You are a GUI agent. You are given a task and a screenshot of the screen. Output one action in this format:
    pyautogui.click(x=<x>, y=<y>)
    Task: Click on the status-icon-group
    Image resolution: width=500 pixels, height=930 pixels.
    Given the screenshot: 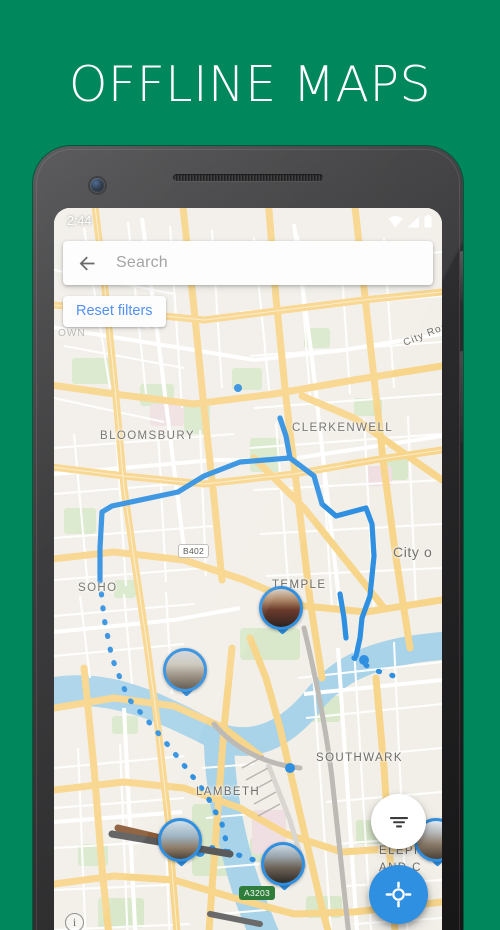 What is the action you would take?
    pyautogui.click(x=410, y=221)
    